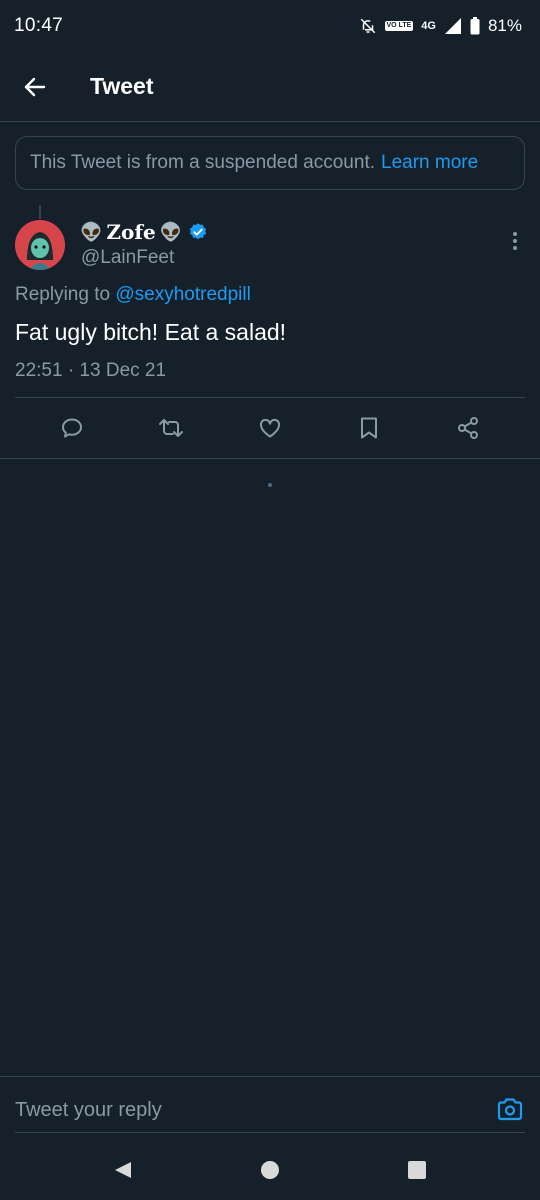 The image size is (540, 1200). I want to click on recents-square-icon, so click(416, 1170).